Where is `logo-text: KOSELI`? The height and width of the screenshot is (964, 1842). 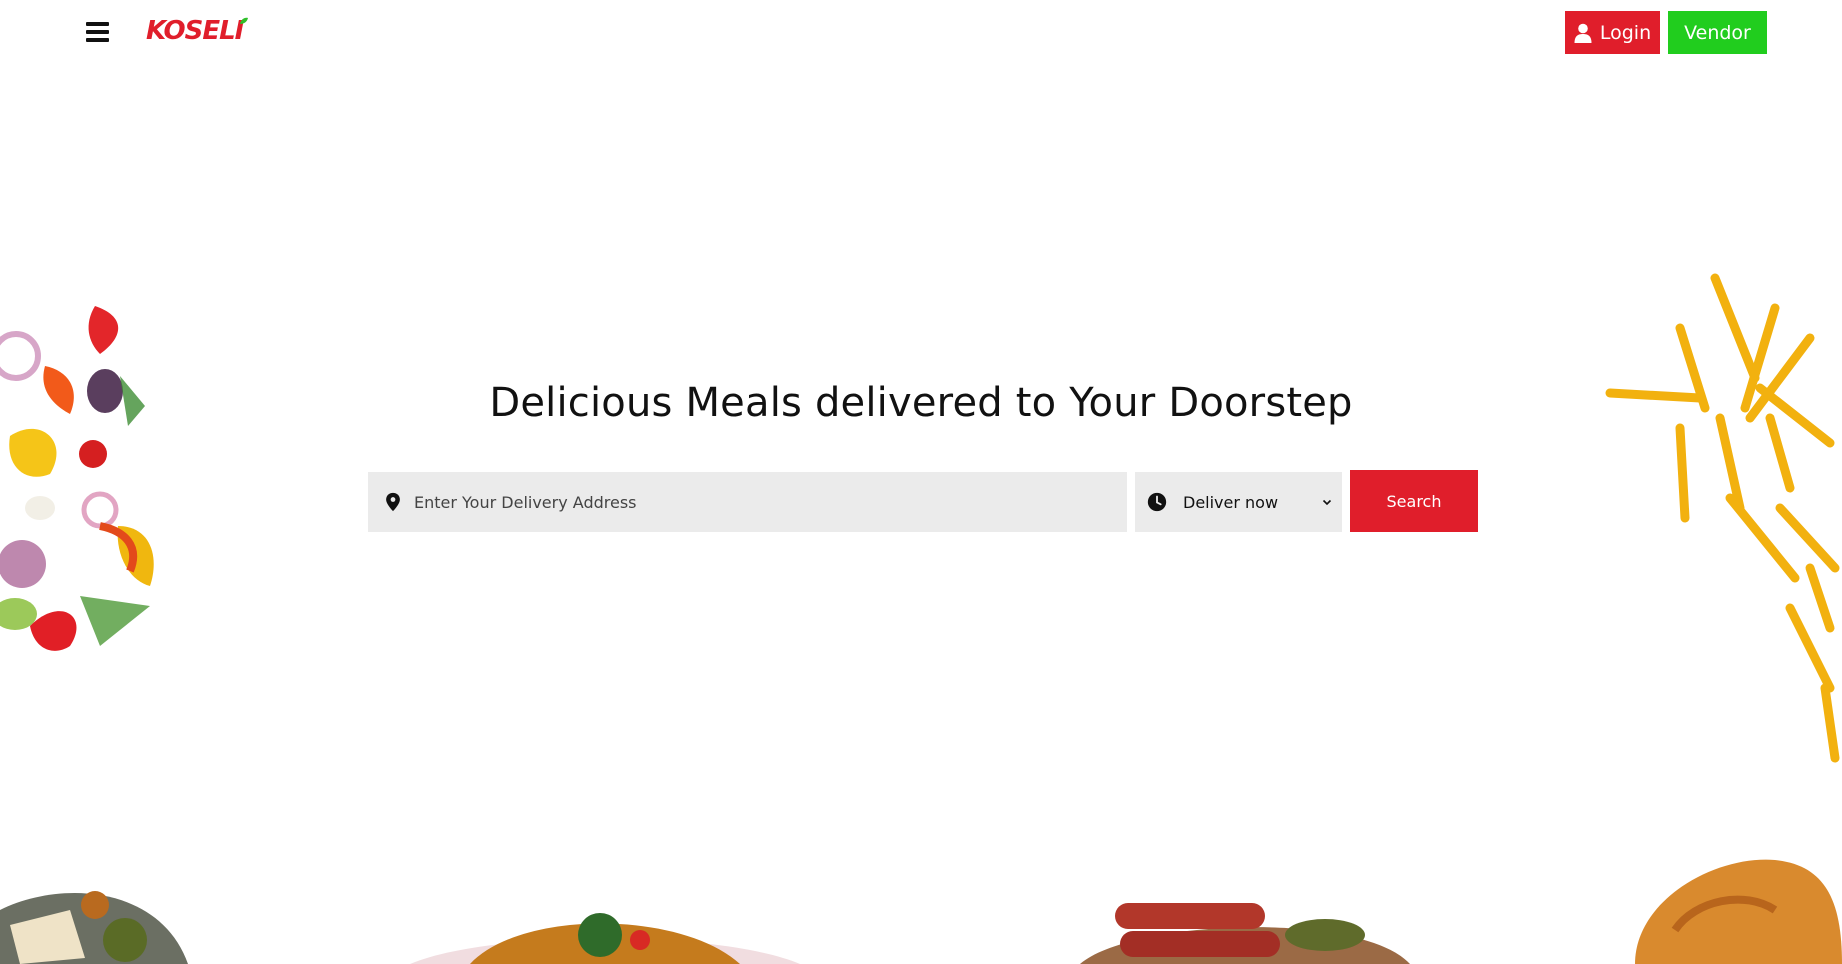
logo-text: KOSELI is located at coordinates (195, 31).